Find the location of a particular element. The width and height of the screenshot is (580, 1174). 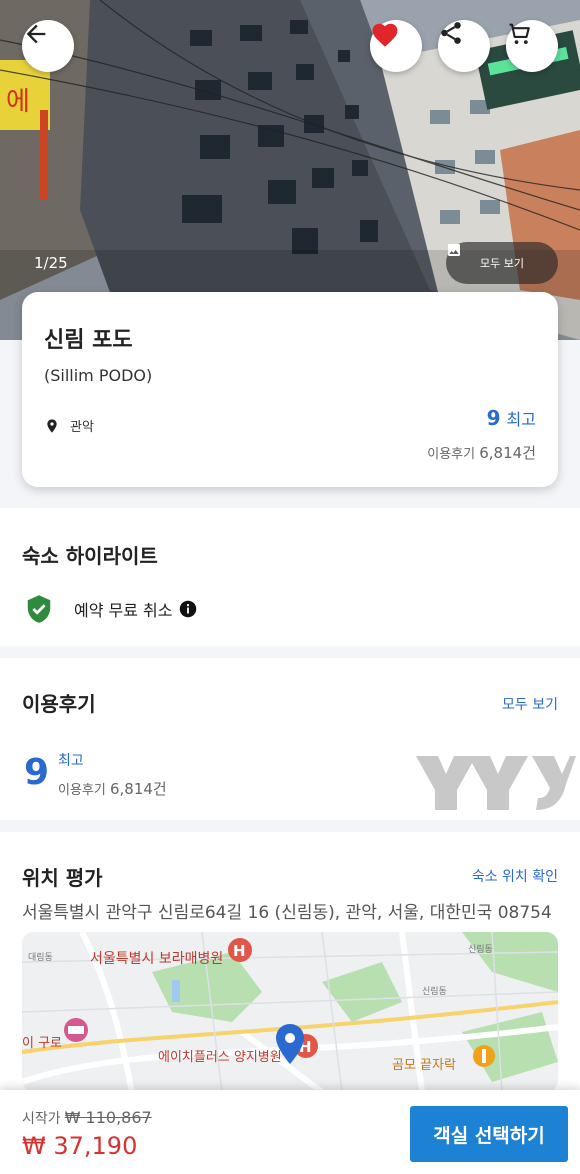

highlights-section: 숙소 하이라이트 예약 무료 취소 is located at coordinates (290, 577).